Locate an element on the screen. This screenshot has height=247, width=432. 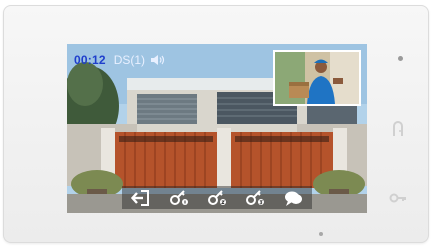
call-timer: 00:12 is located at coordinates (90, 60).